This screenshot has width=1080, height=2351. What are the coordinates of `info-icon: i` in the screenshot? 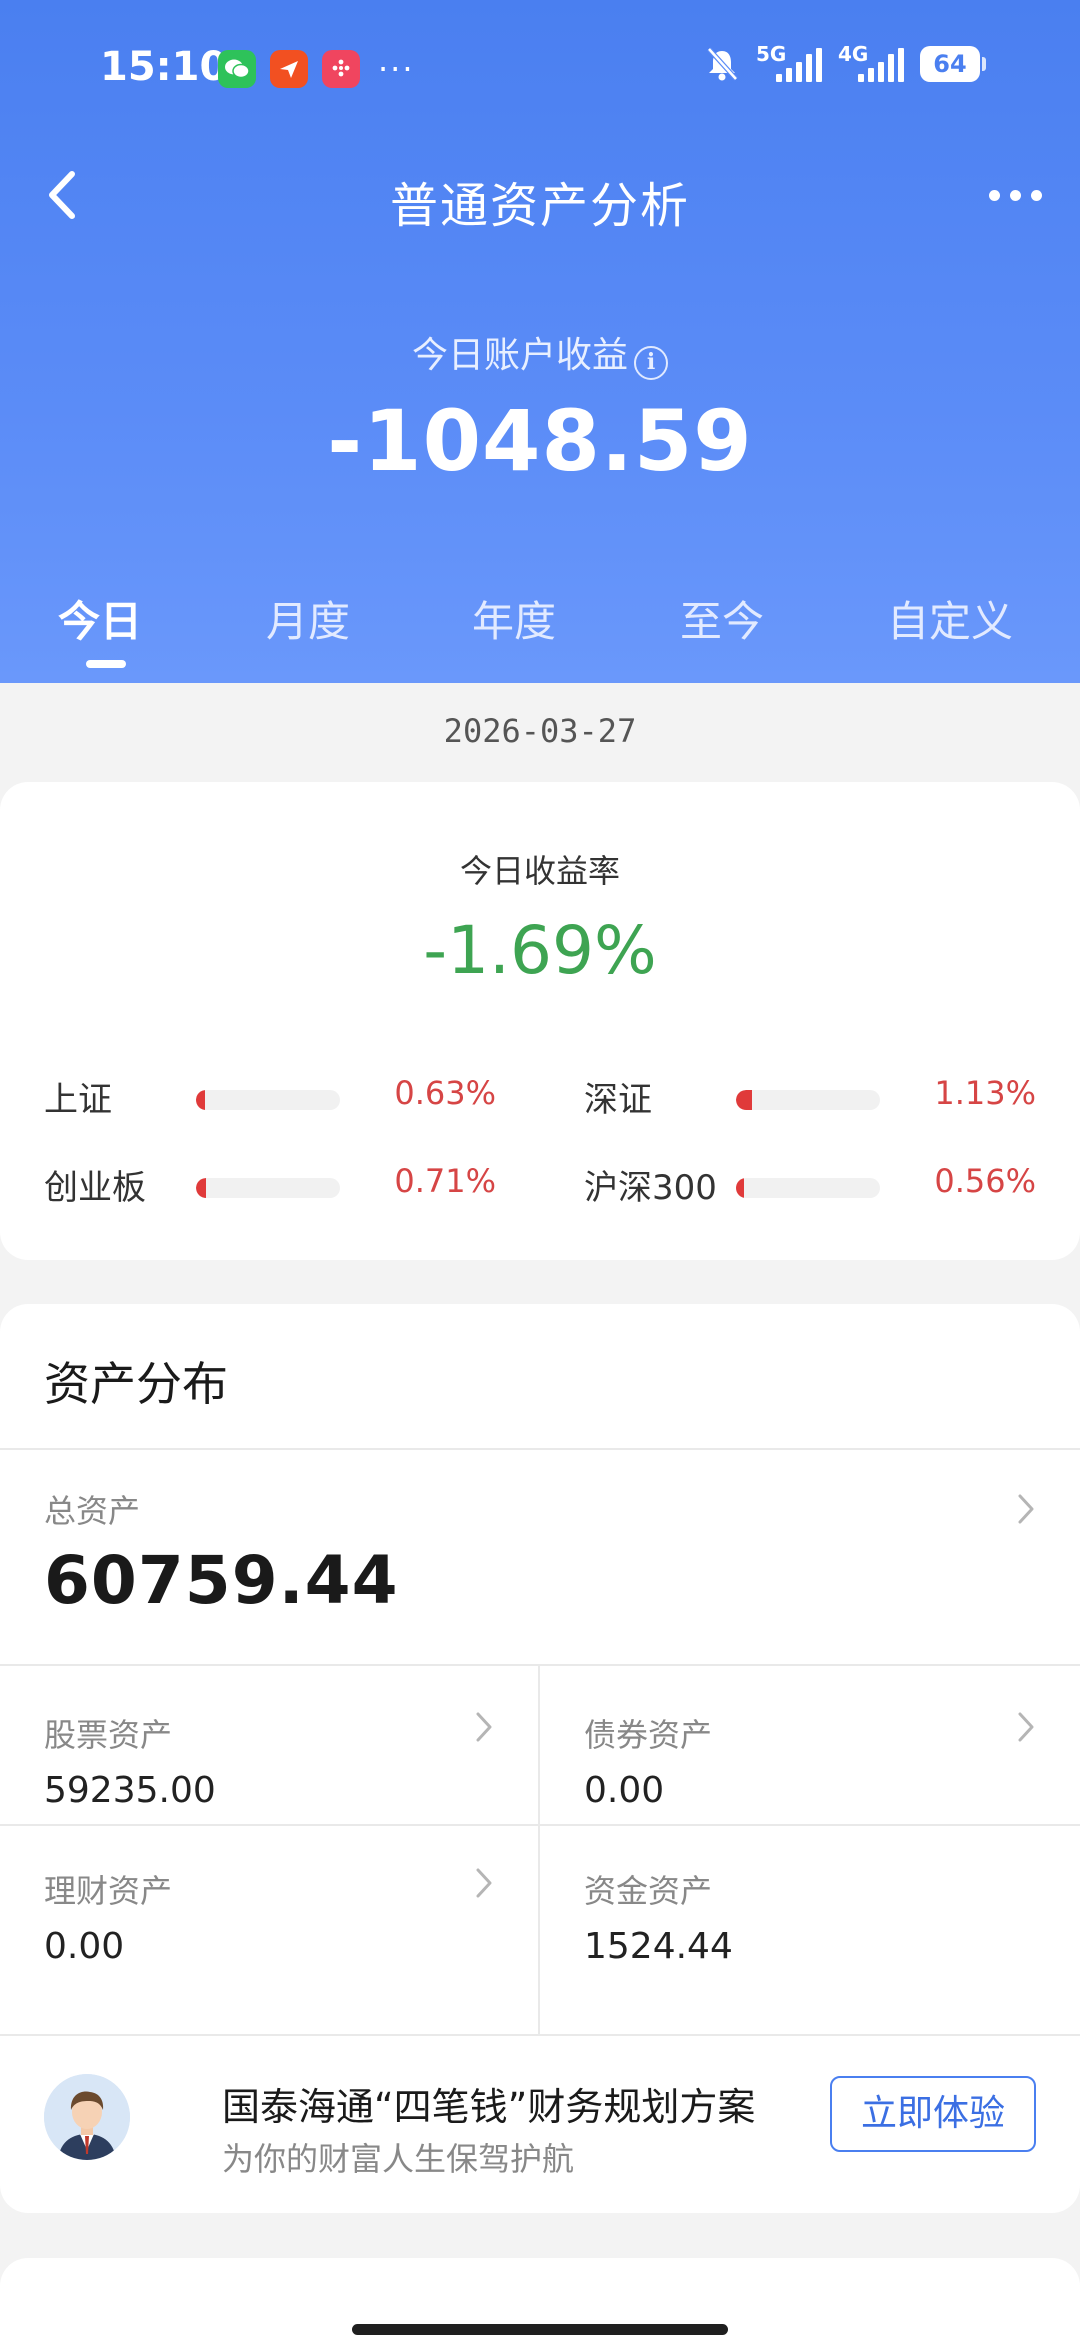 It's located at (651, 363).